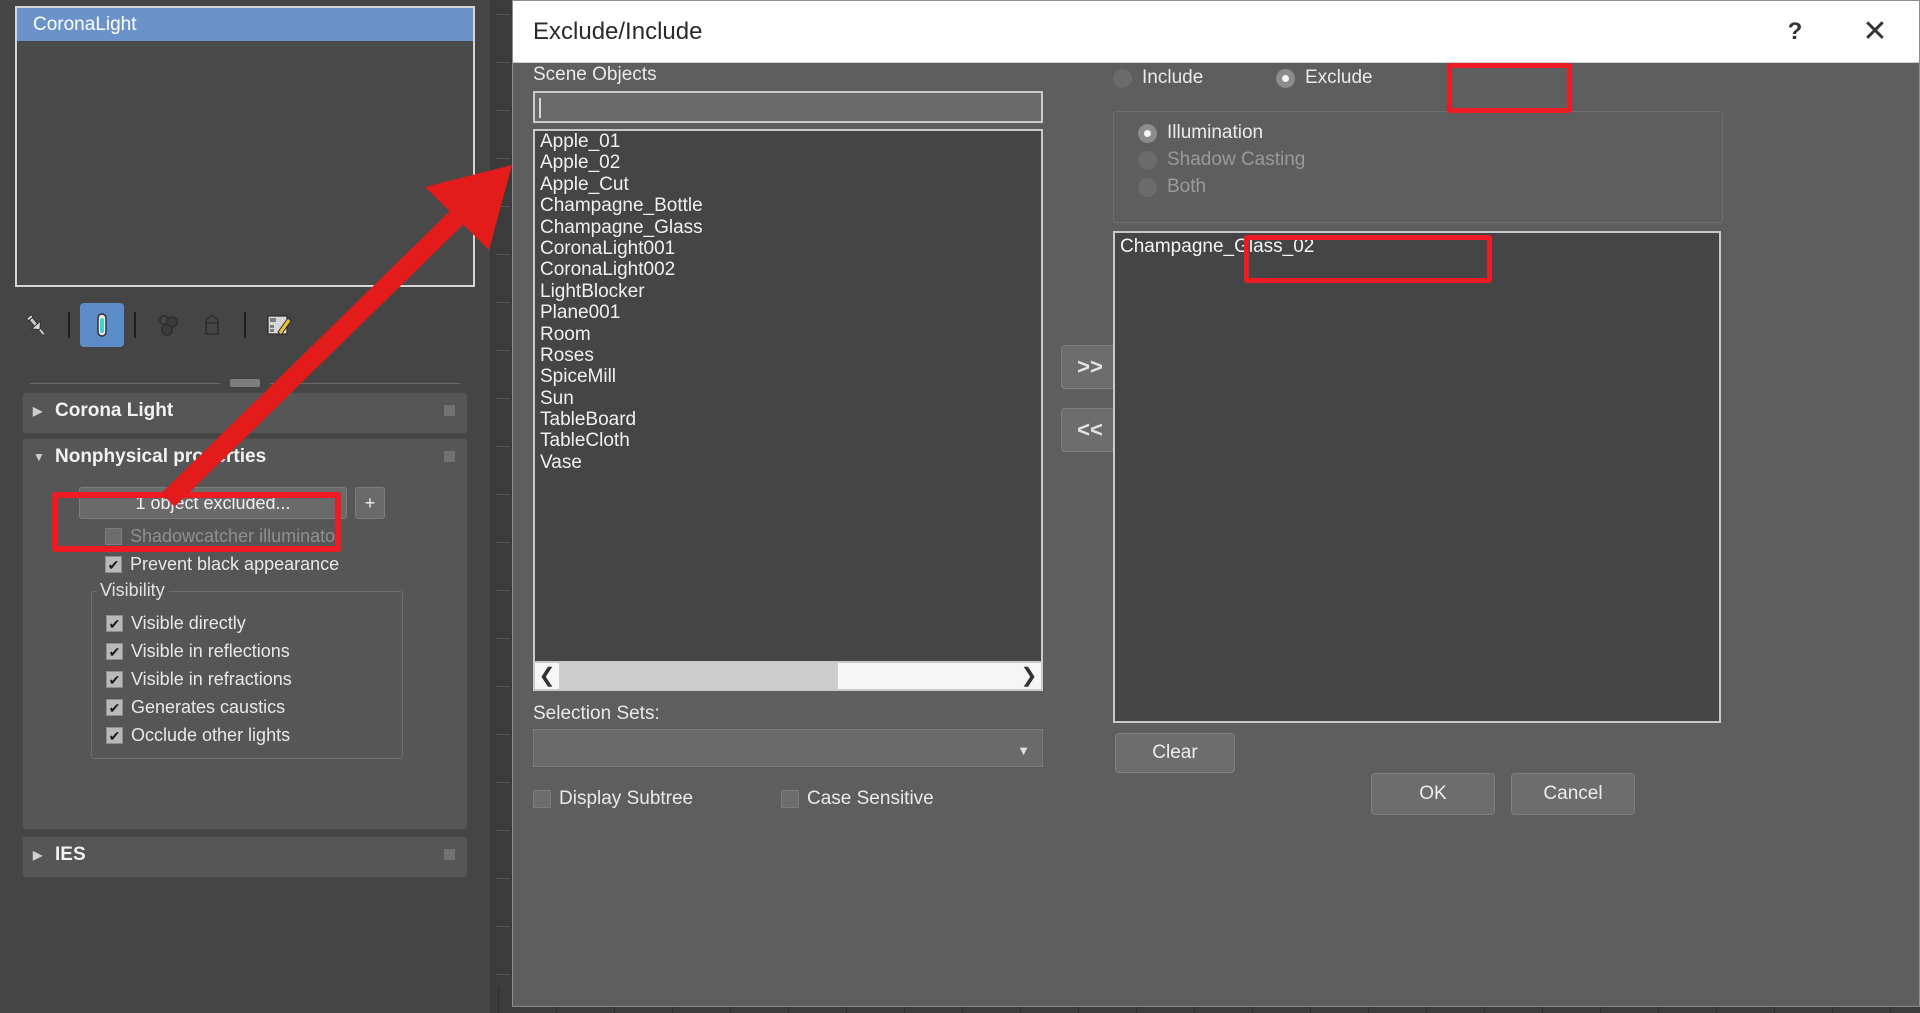 The image size is (1920, 1013). I want to click on list-item: TableCloth, so click(788, 440).